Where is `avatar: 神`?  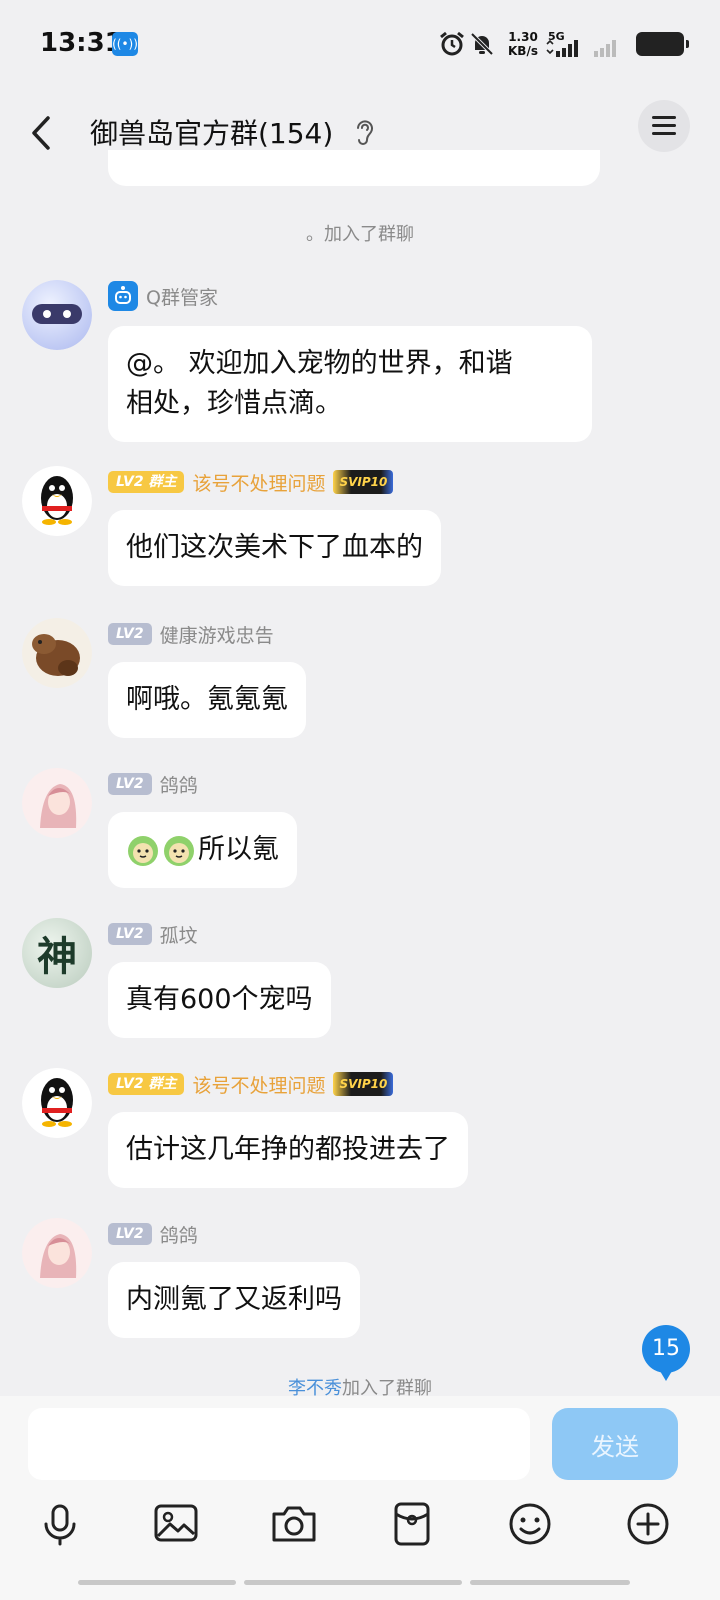 avatar: 神 is located at coordinates (57, 953).